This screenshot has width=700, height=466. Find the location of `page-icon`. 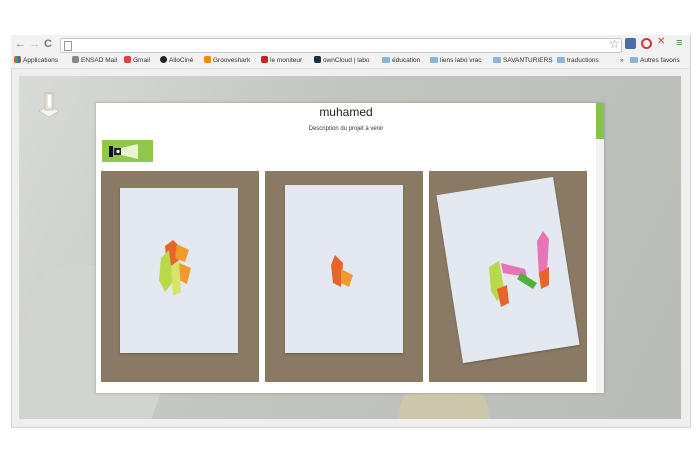

page-icon is located at coordinates (68, 46).